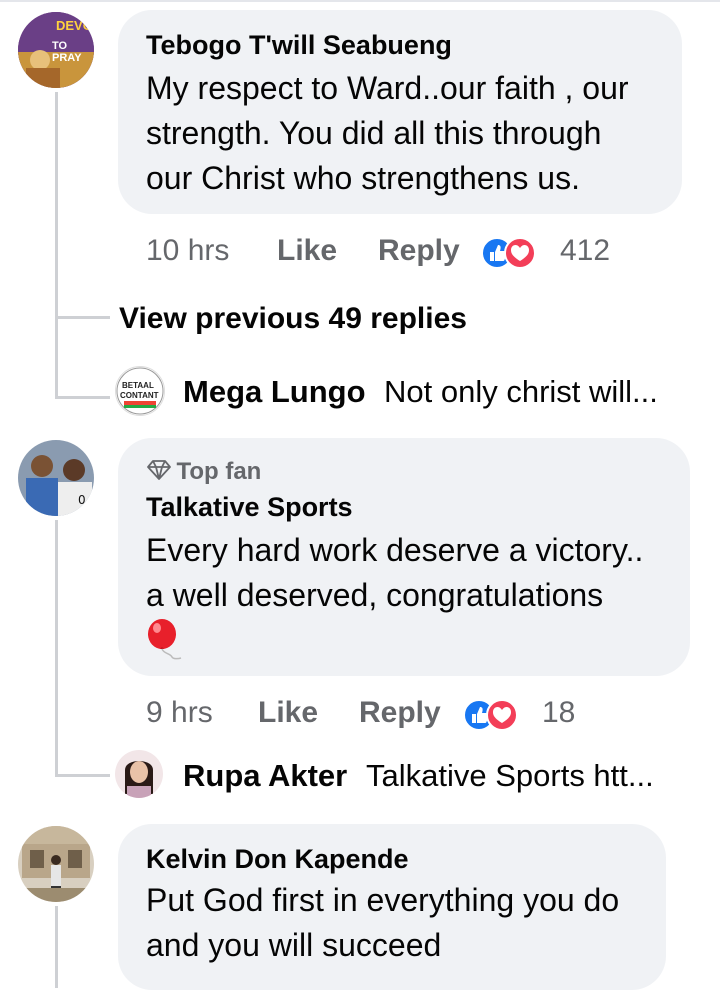  I want to click on reply-author: Rupa Akter, so click(265, 776).